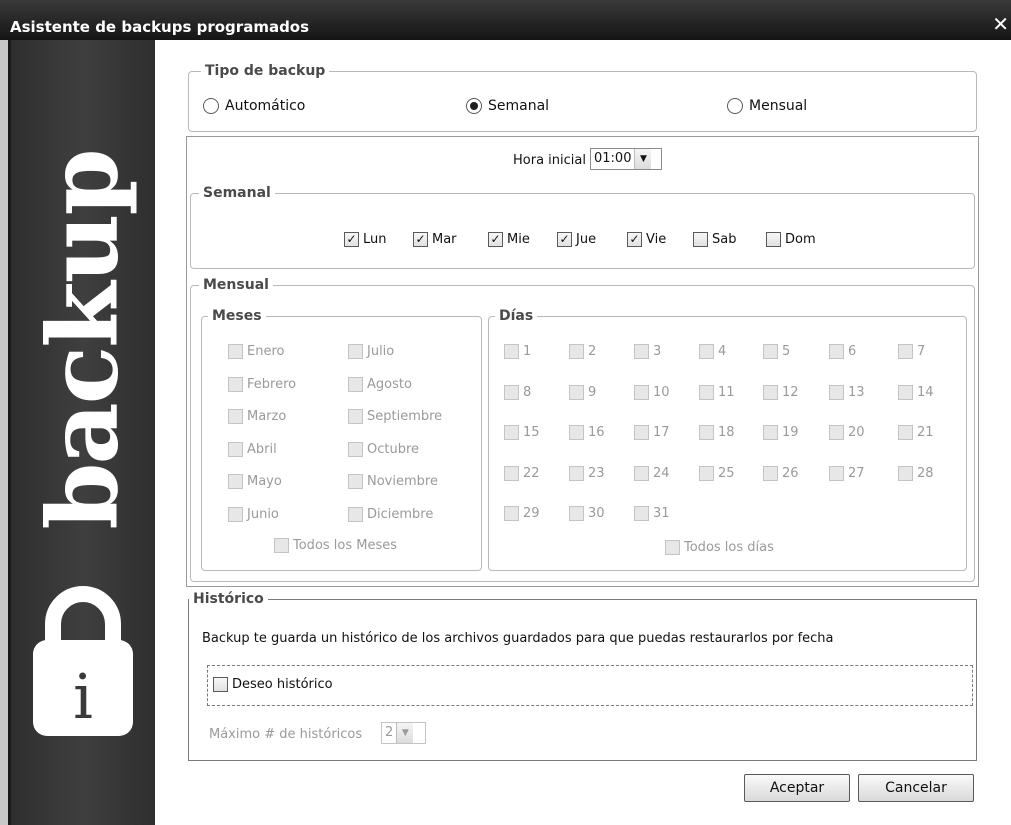 This screenshot has width=1011, height=825. What do you see at coordinates (582, 227) in the screenshot?
I see `semanal-group: Semanal` at bounding box center [582, 227].